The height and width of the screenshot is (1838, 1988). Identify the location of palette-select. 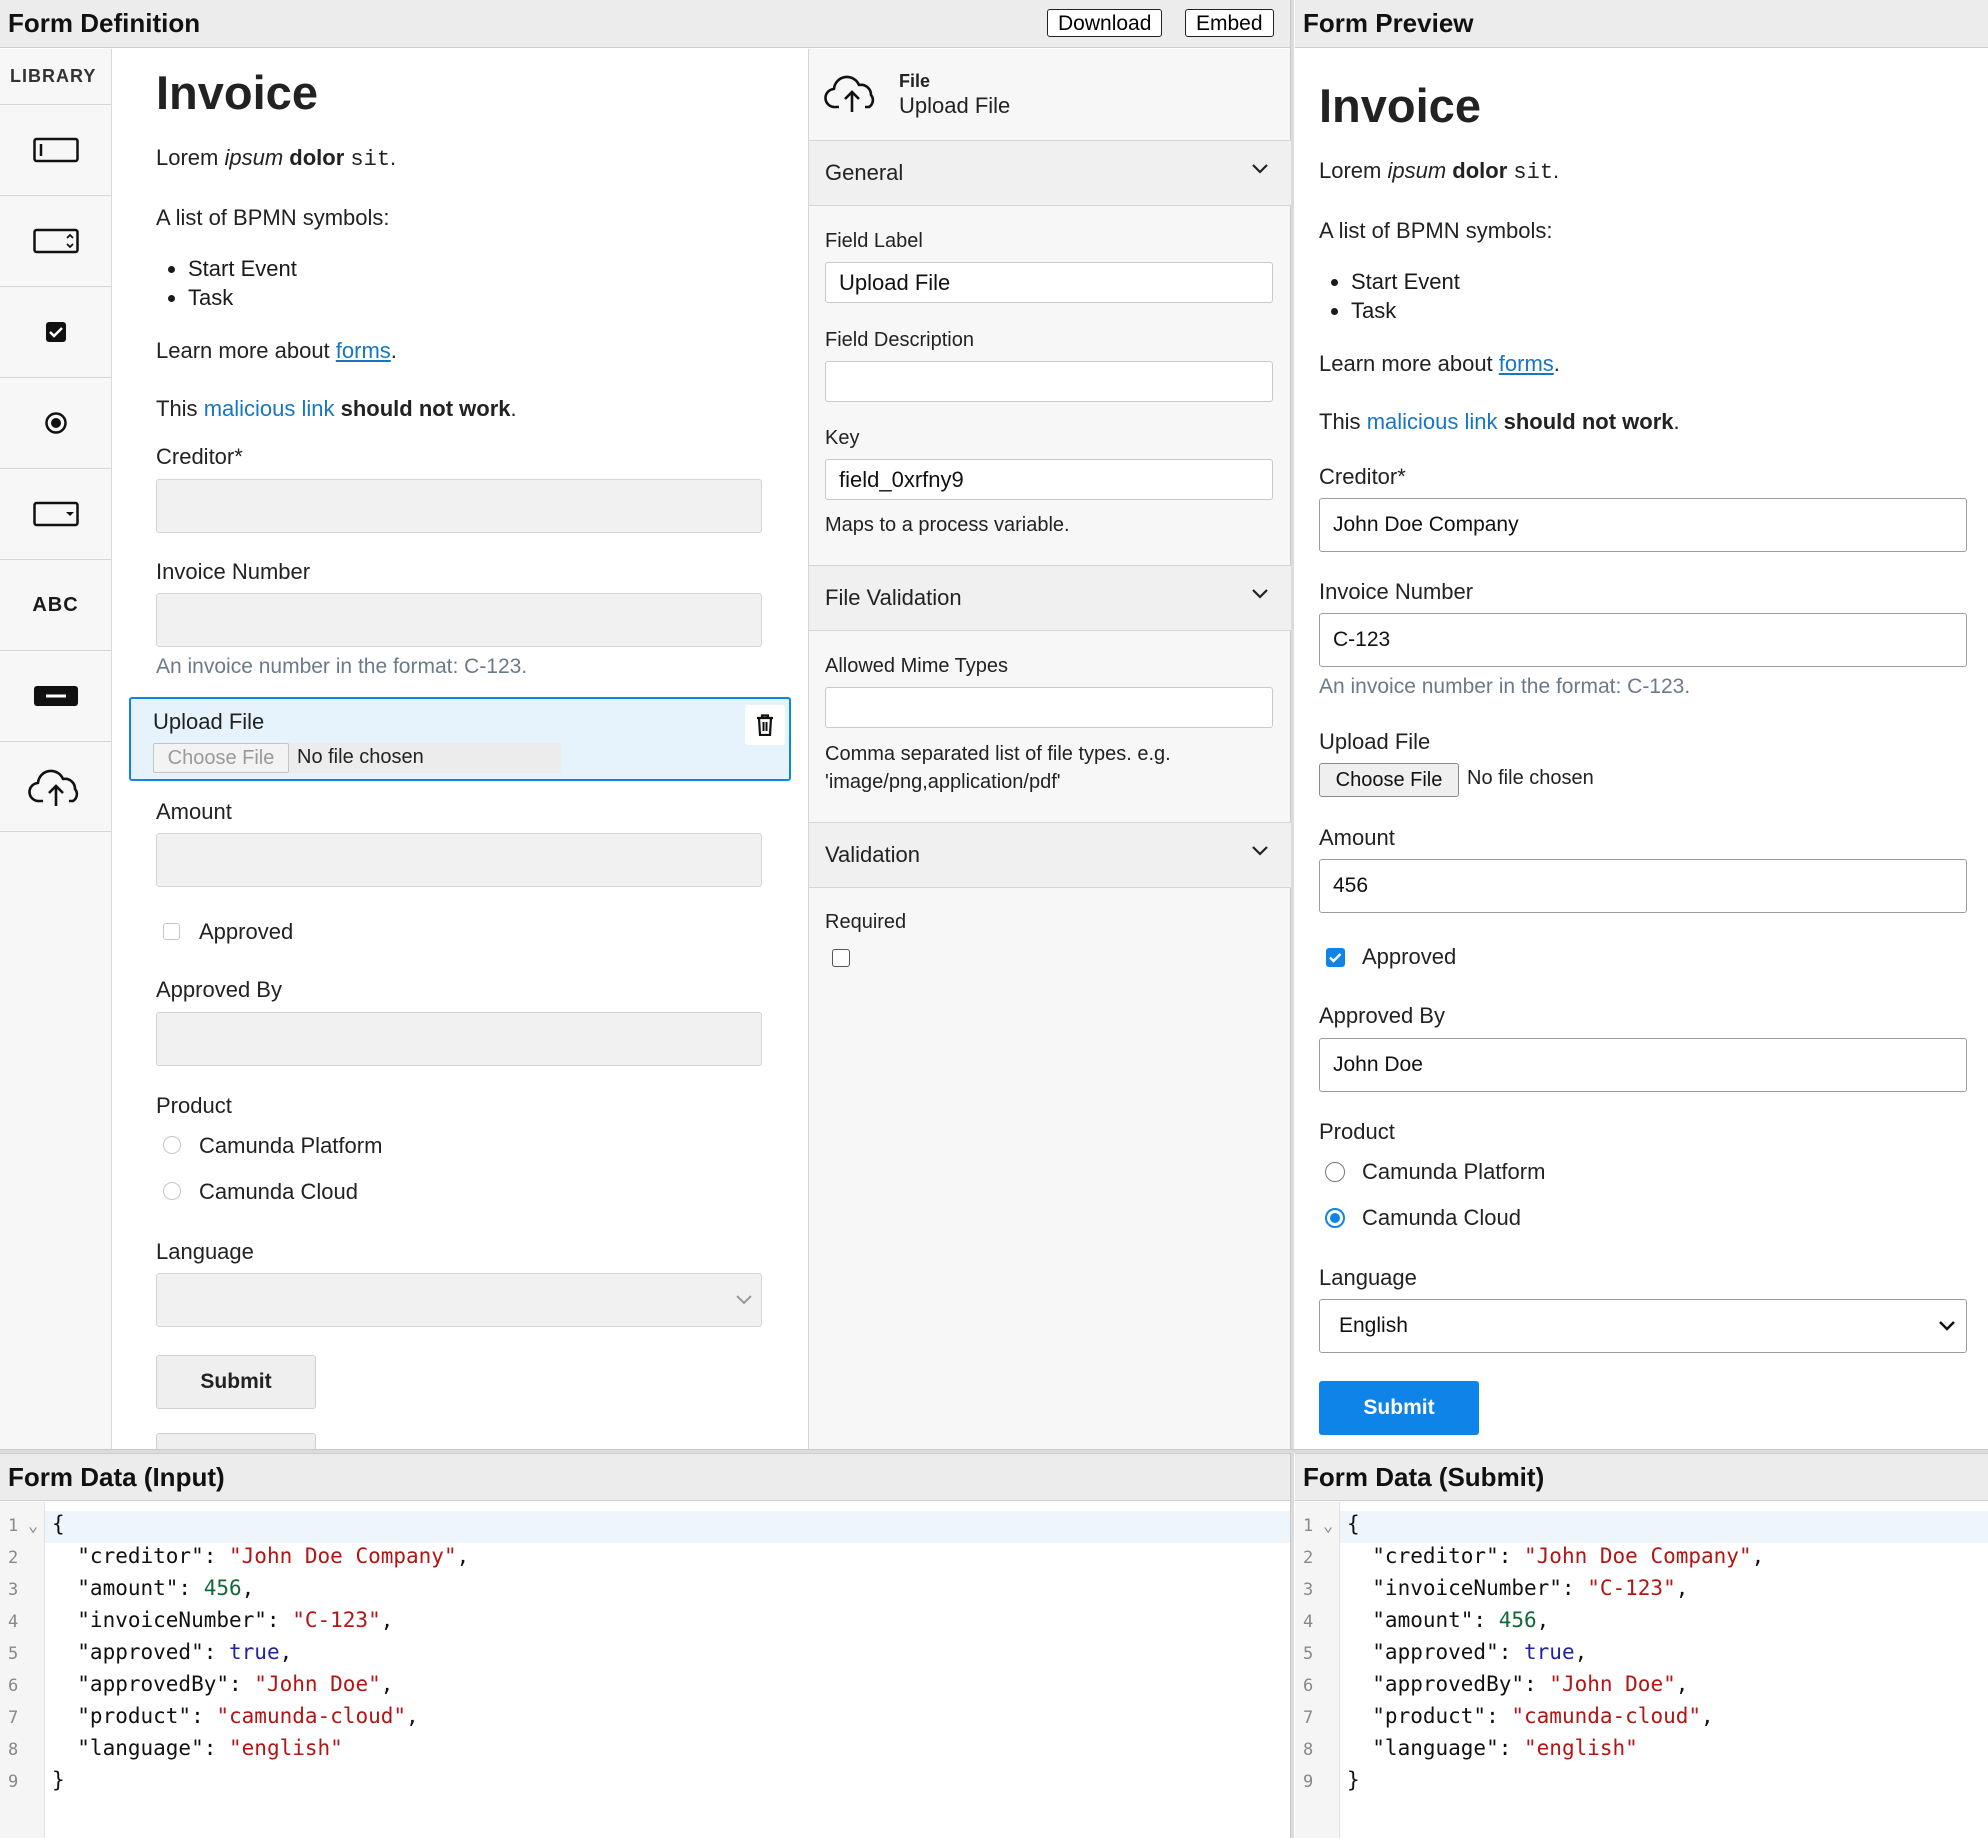
(55, 513).